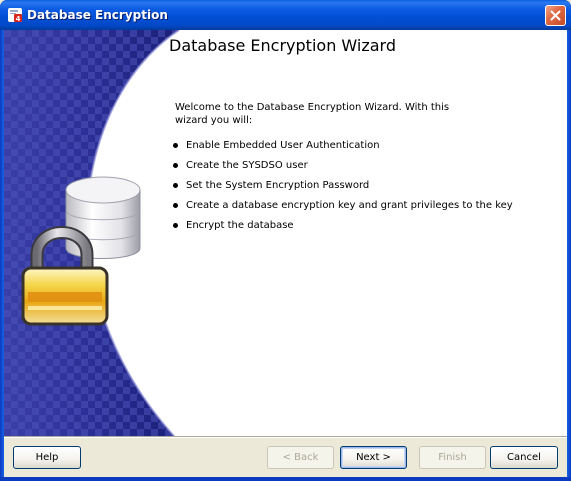 The width and height of the screenshot is (571, 481). Describe the element at coordinates (18, 19) in the screenshot. I see `svg-text: 4` at that location.